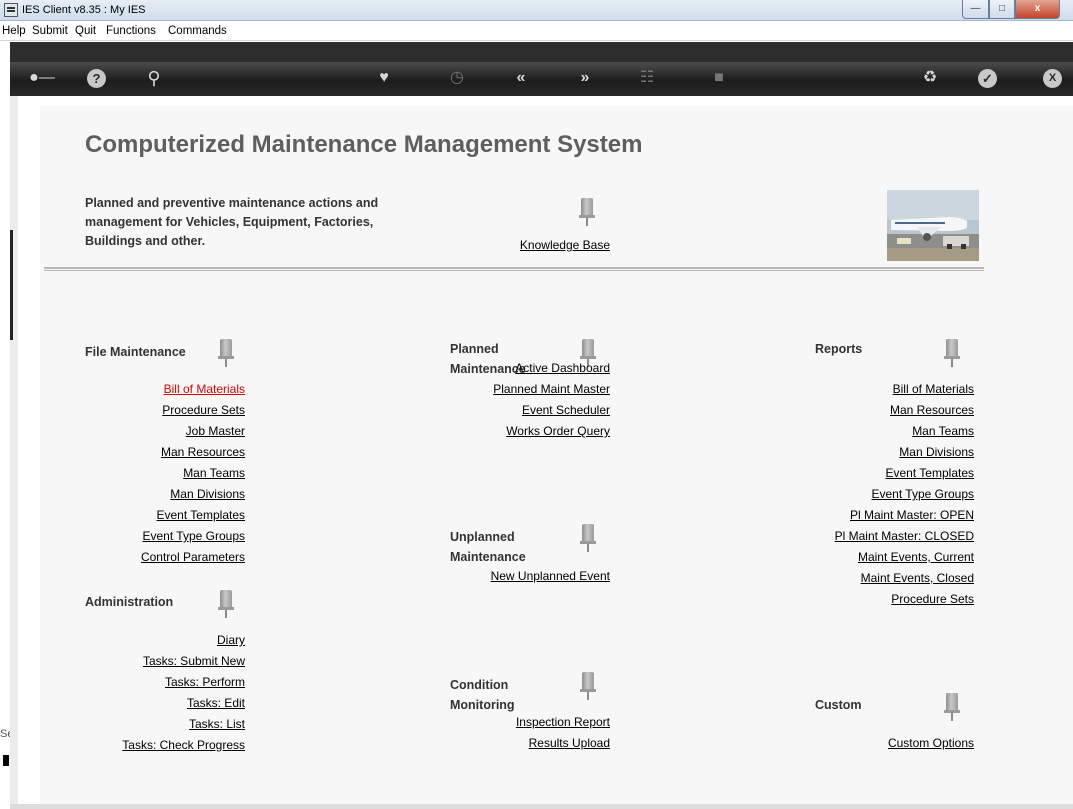  What do you see at coordinates (560, 245) in the screenshot?
I see `knowledge-base-link: Knowledge Base` at bounding box center [560, 245].